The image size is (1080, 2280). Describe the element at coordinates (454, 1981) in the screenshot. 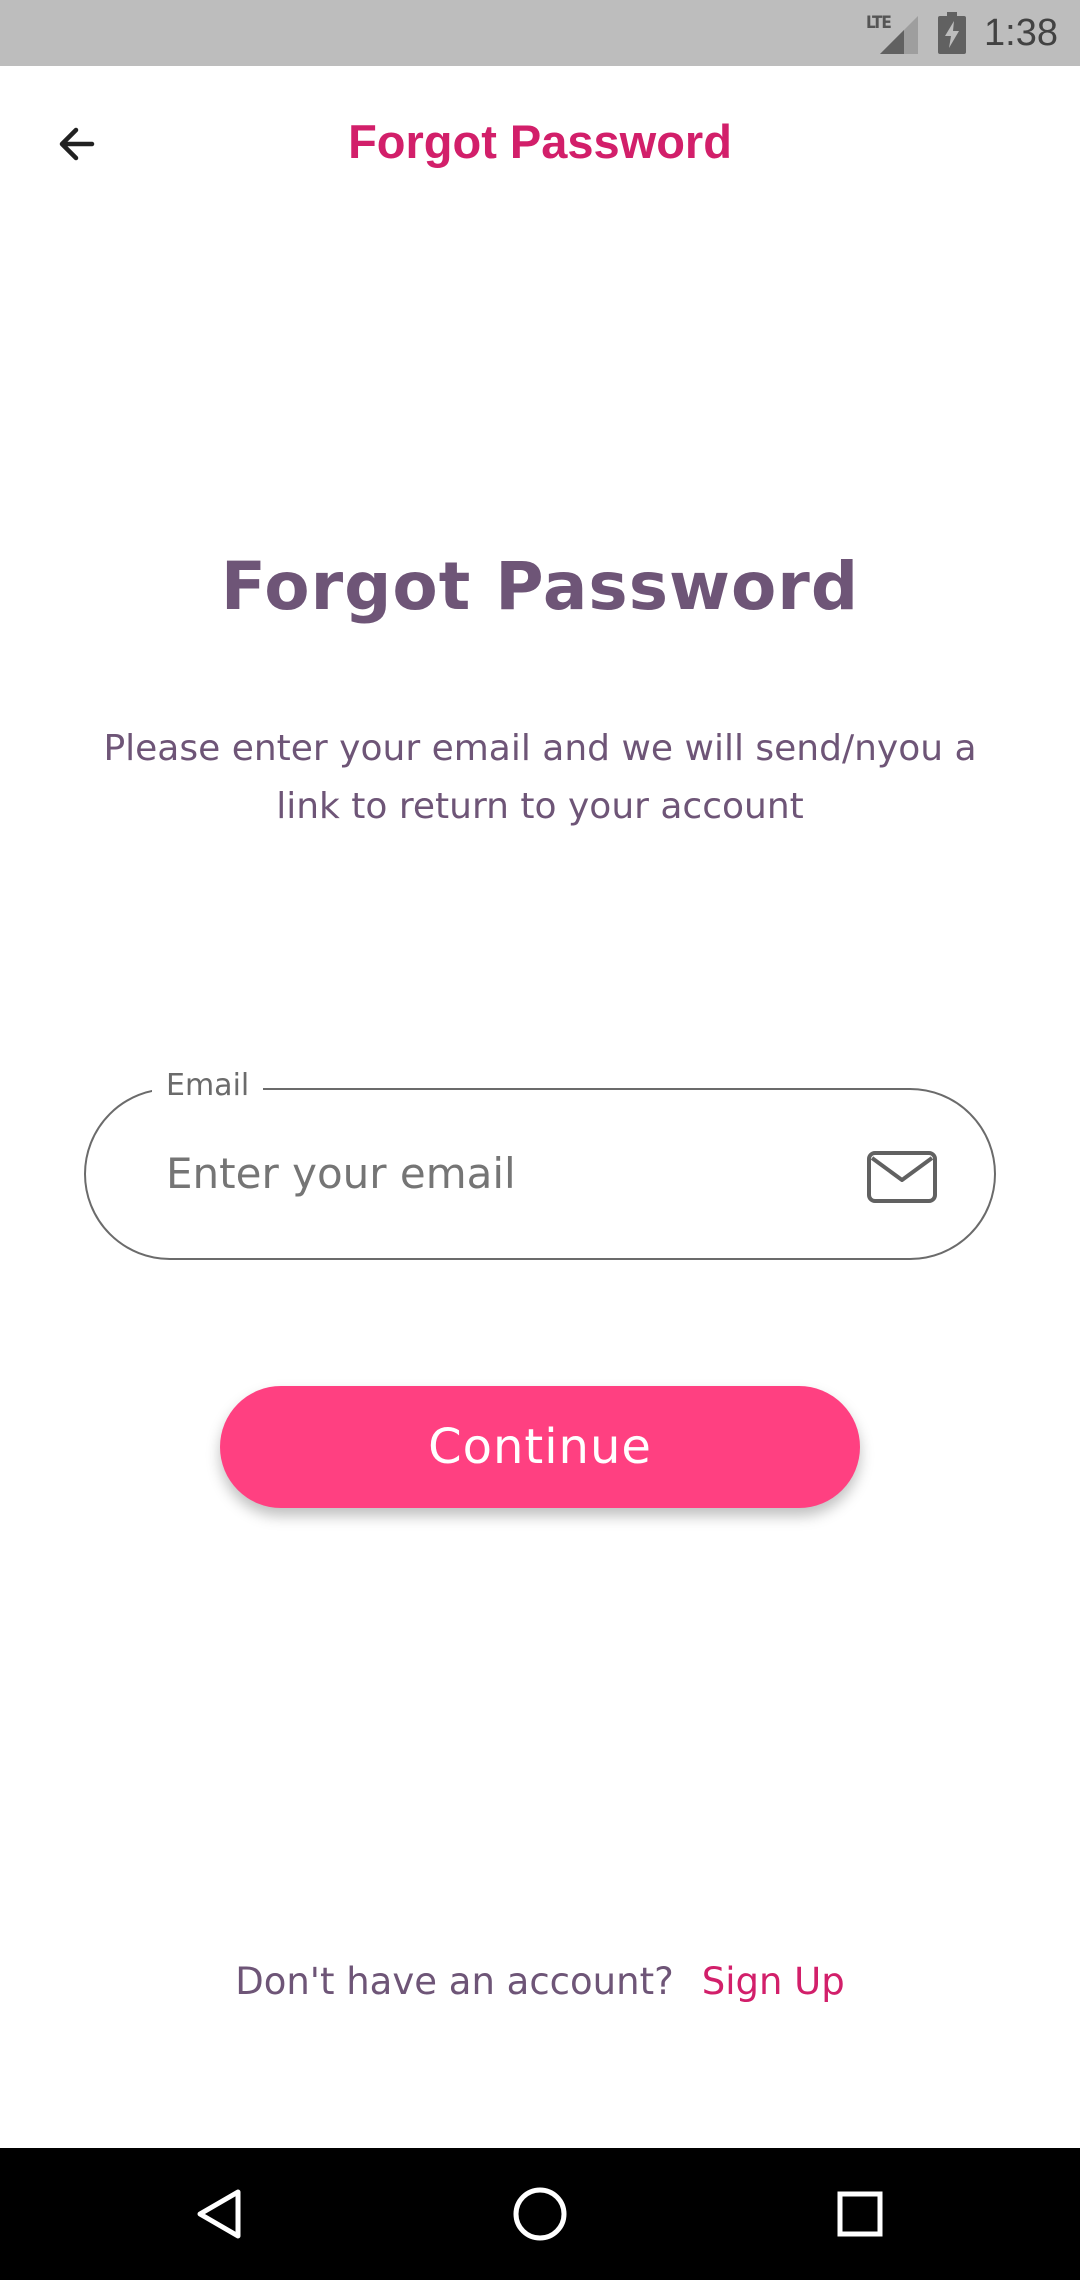

I see `signup-prompt-text: Don't have an account?` at that location.